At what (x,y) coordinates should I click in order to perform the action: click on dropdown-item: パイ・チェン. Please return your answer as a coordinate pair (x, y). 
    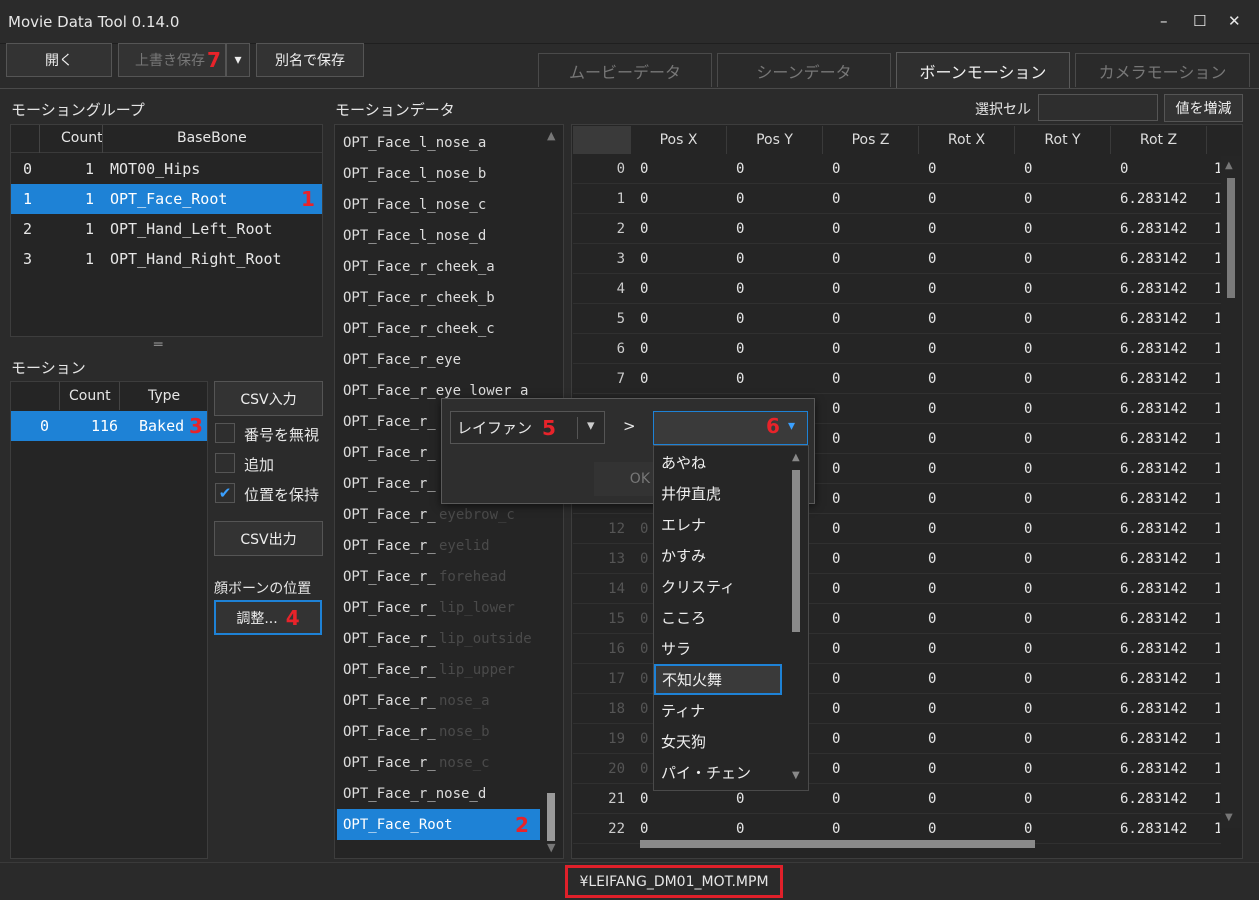
    Looking at the image, I should click on (723, 772).